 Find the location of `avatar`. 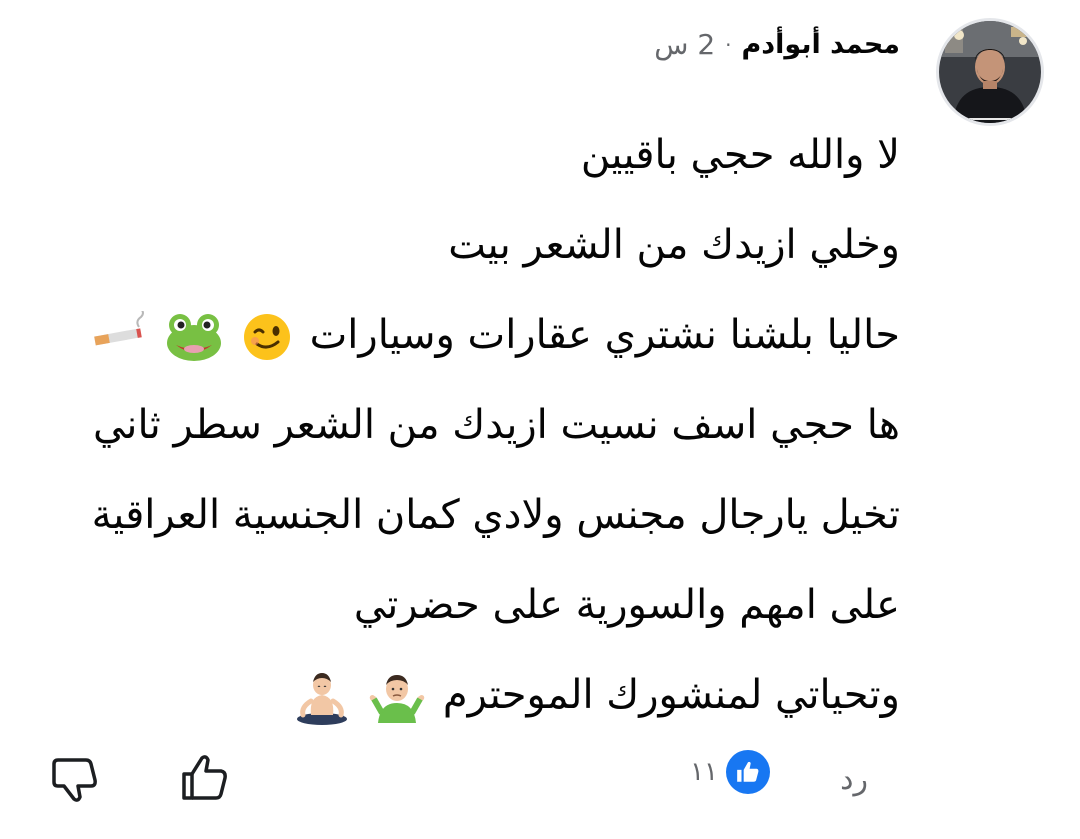

avatar is located at coordinates (990, 72).